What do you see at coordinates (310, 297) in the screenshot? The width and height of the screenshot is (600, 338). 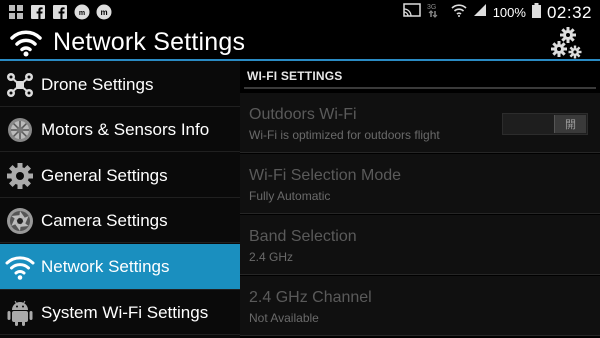 I see `pref-title: 2.4 GHz Channel` at bounding box center [310, 297].